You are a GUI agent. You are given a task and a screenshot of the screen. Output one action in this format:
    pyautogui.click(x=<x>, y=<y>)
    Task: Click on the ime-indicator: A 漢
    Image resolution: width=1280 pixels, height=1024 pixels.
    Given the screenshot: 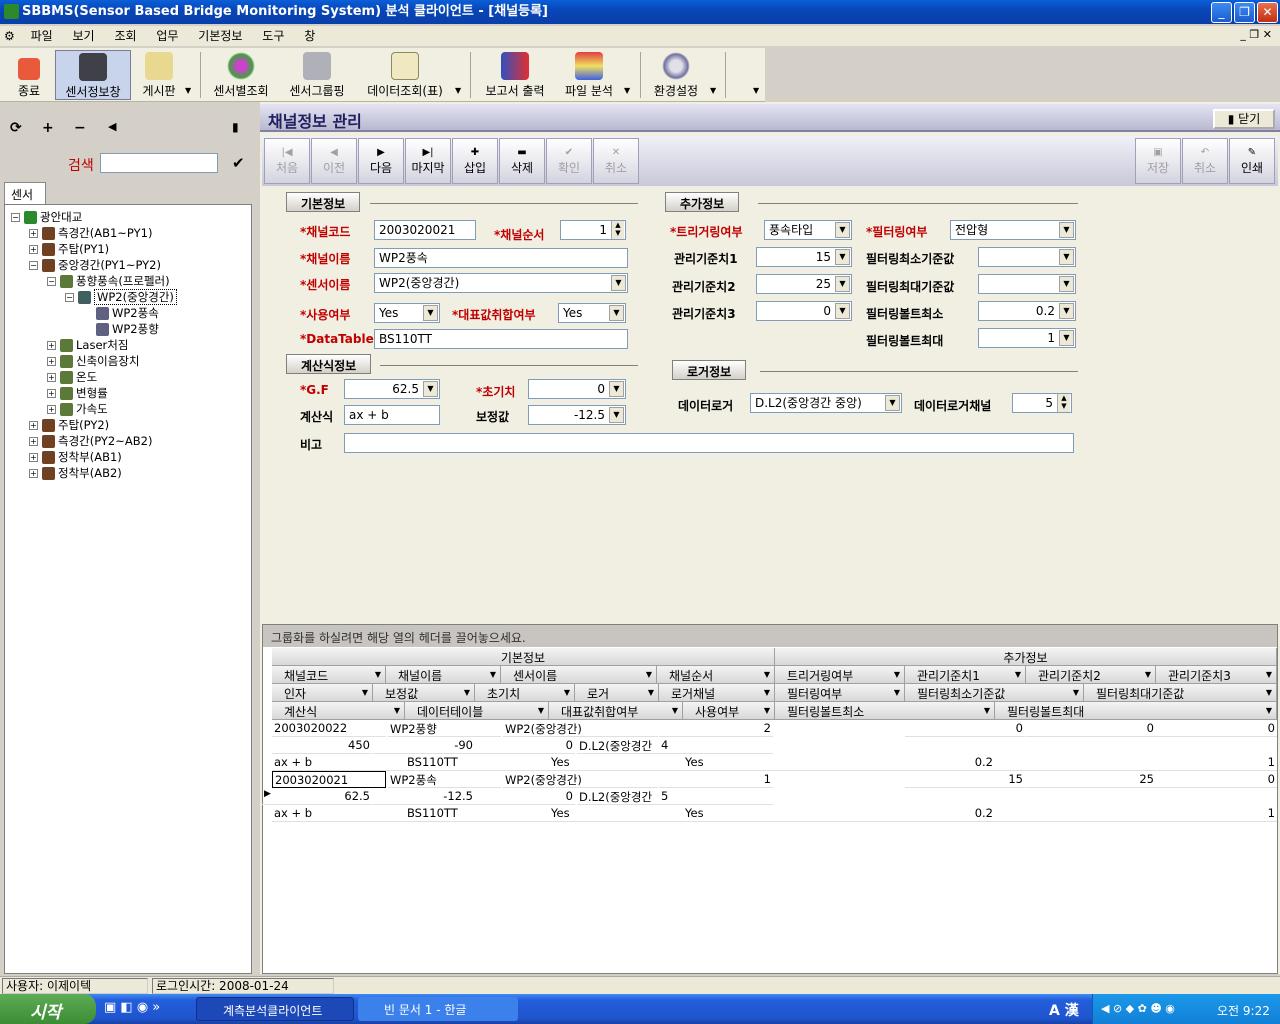 What is the action you would take?
    pyautogui.click(x=1064, y=1010)
    